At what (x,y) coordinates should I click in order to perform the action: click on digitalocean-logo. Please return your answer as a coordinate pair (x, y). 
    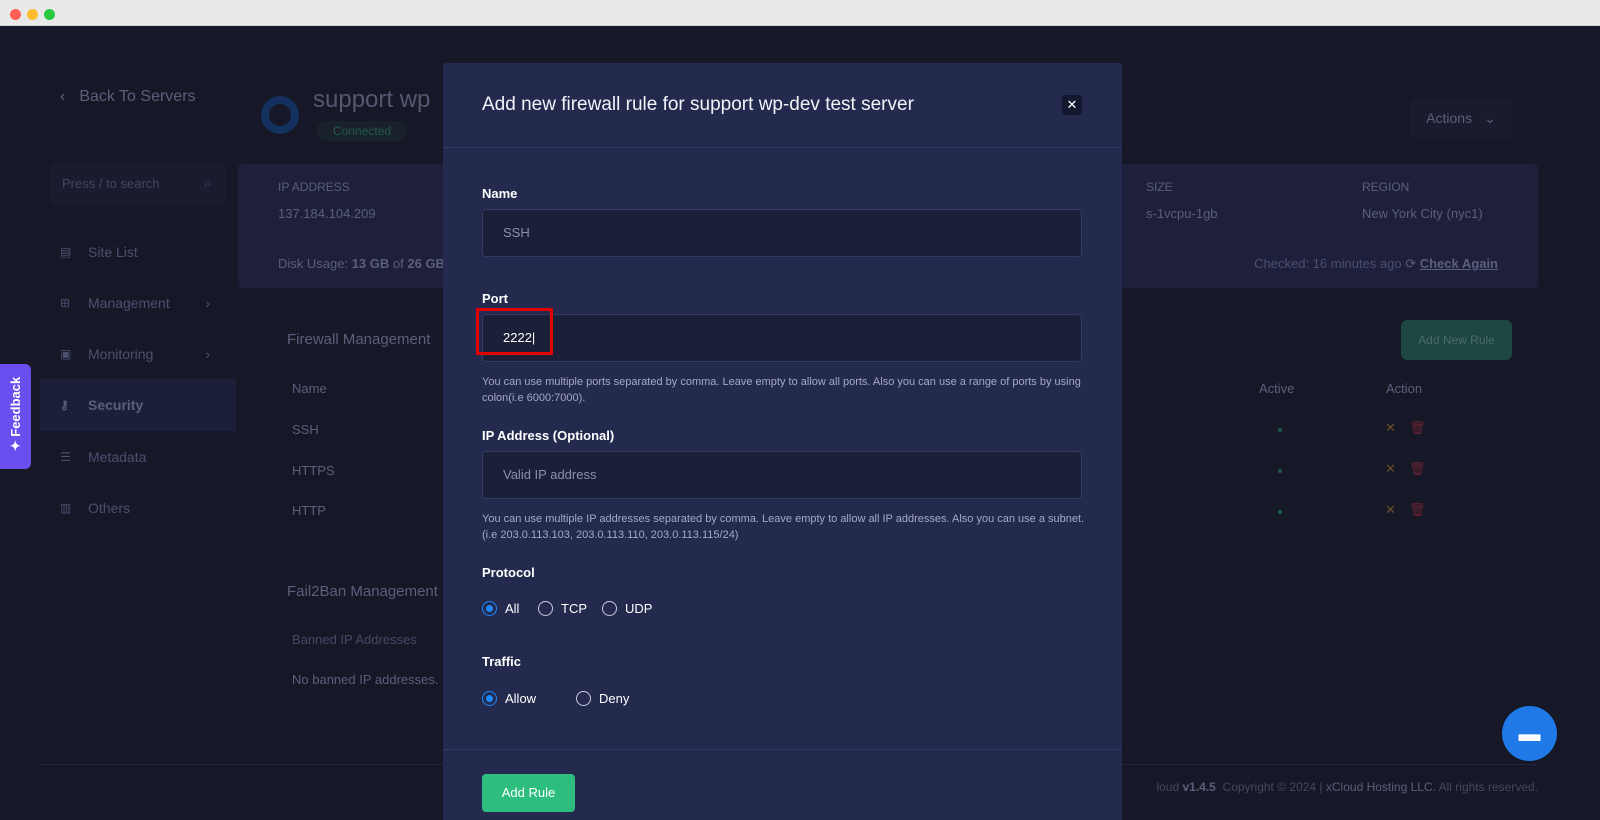
    Looking at the image, I should click on (280, 115).